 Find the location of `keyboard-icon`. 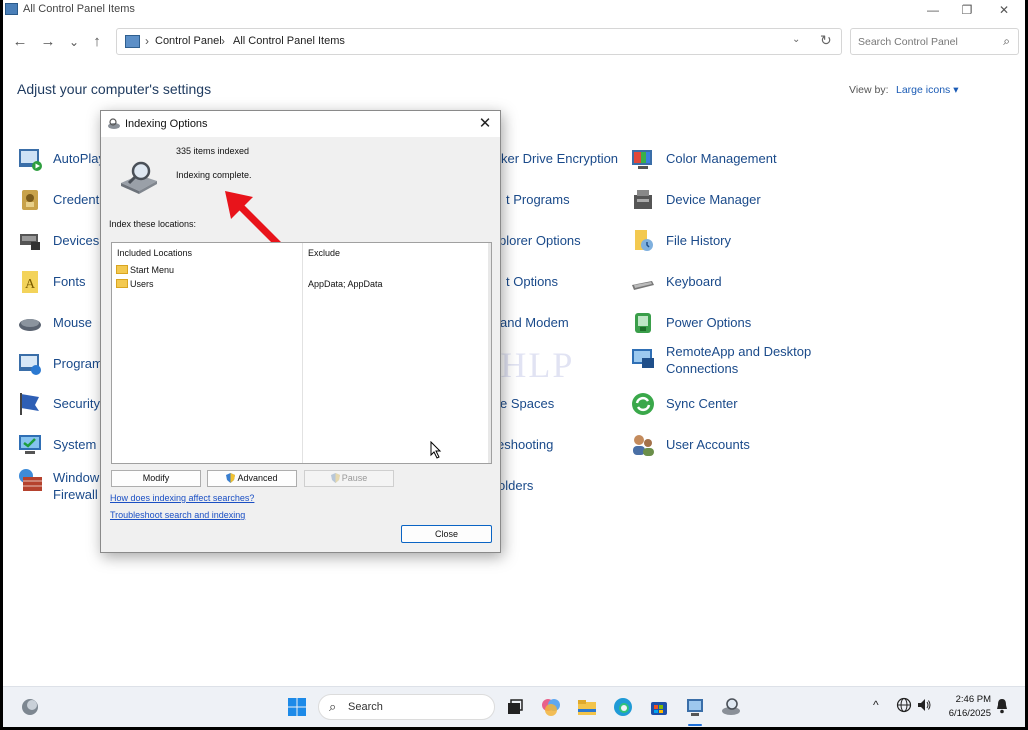

keyboard-icon is located at coordinates (643, 285).